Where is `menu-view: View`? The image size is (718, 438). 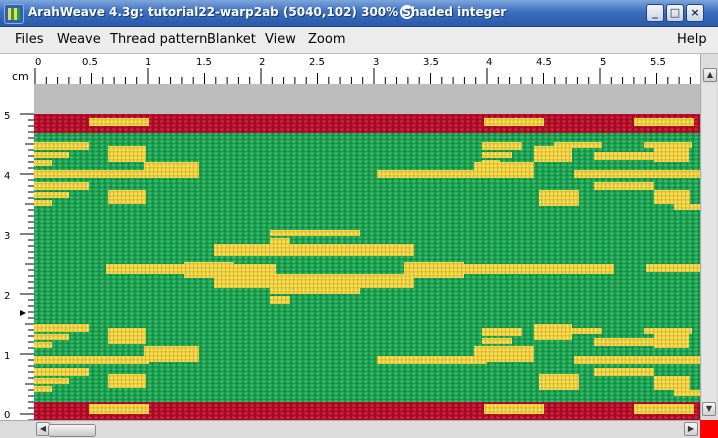
menu-view: View is located at coordinates (280, 39).